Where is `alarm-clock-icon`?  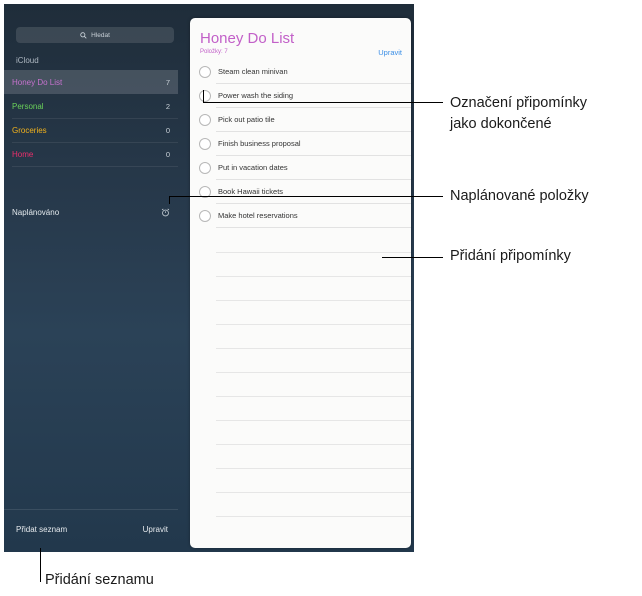 alarm-clock-icon is located at coordinates (165, 212).